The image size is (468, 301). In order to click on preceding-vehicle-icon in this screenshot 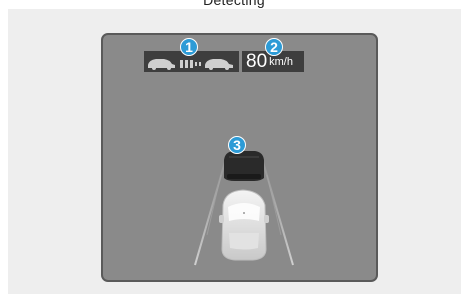, I will do `click(244, 166)`.